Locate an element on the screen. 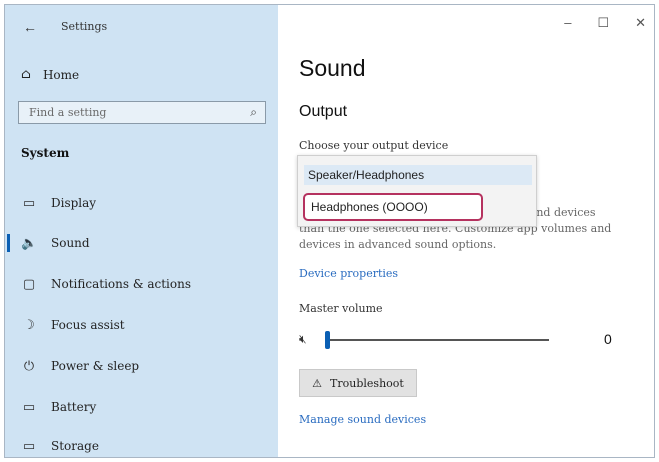 Image resolution: width=659 pixels, height=462 pixels. arrow-left-icon: ← is located at coordinates (30, 27).